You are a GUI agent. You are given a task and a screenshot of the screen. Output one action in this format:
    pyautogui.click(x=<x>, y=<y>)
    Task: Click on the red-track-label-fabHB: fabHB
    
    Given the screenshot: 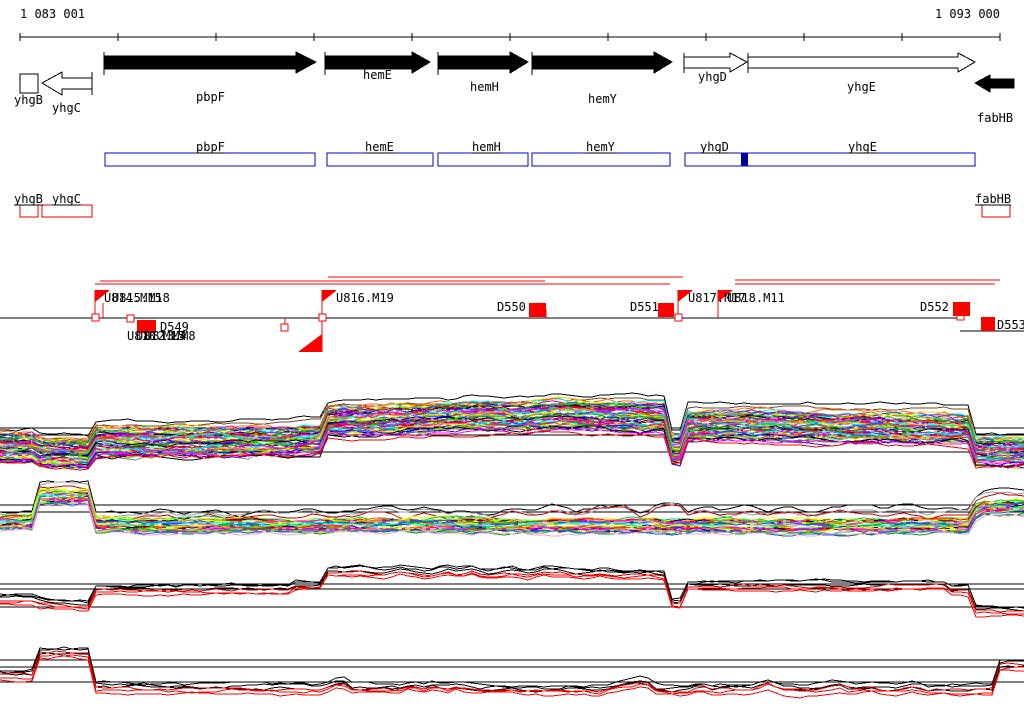 What is the action you would take?
    pyautogui.click(x=993, y=199)
    